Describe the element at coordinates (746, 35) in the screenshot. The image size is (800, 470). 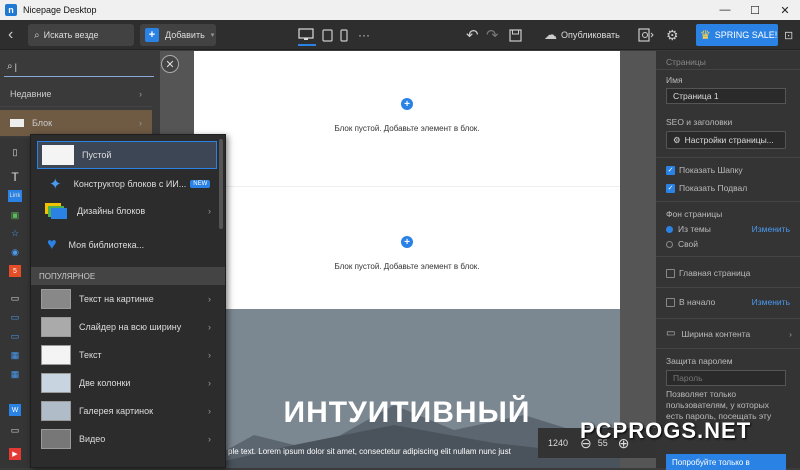
I see `spring-sale-label: SPRING SALE!` at that location.